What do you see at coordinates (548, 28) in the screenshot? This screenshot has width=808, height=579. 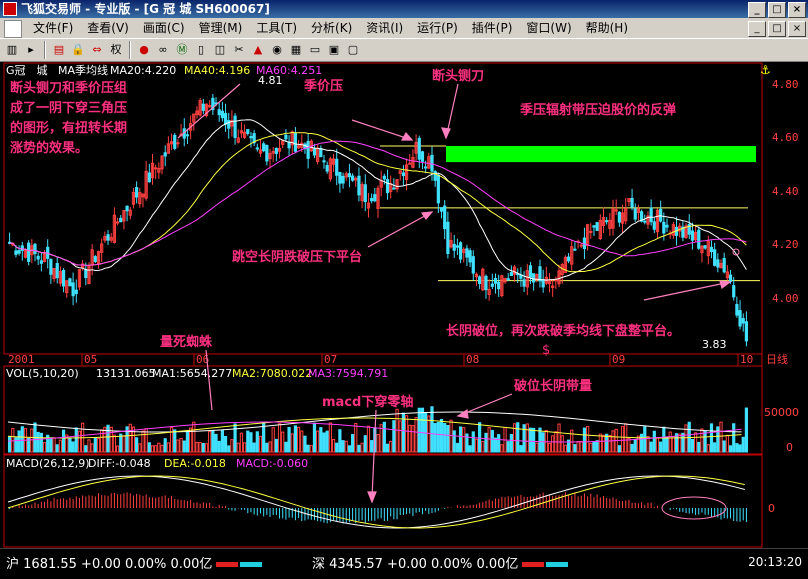 I see `menu-window: 窗口(W)` at bounding box center [548, 28].